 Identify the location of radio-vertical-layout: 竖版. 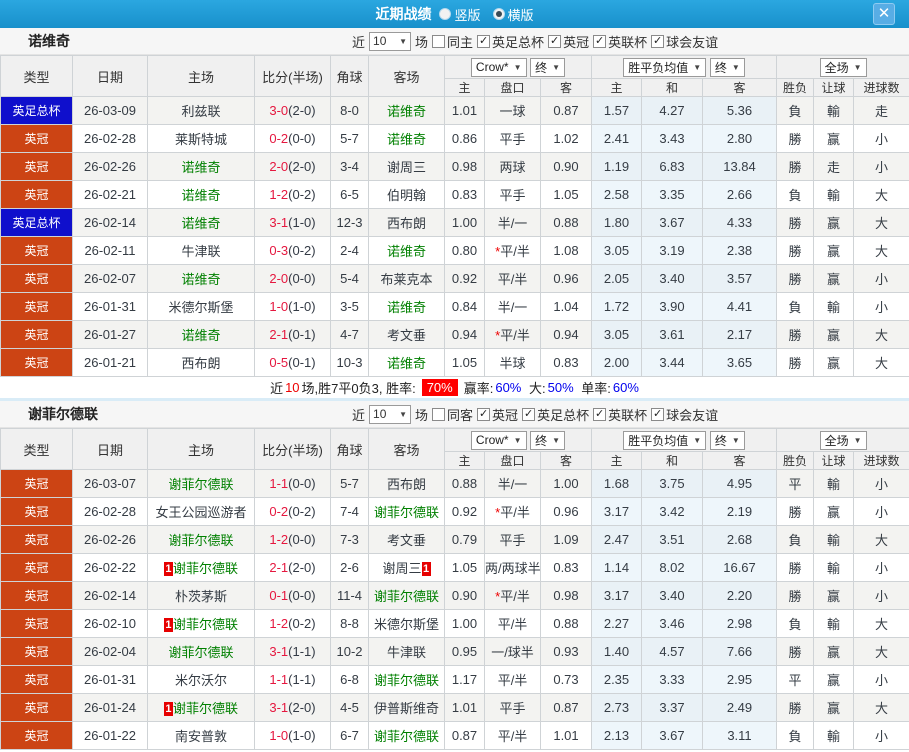
(460, 14).